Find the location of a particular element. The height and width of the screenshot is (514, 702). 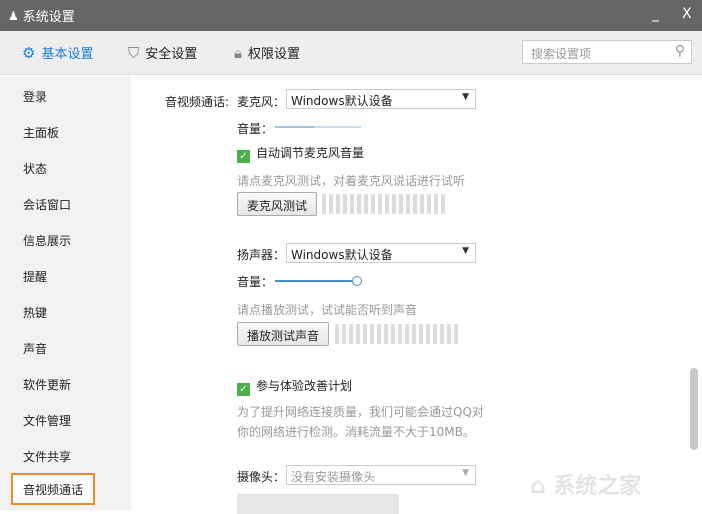

improve-desc-line2: 你的网络进行检测。消耗流量不大于10MB。 is located at coordinates (356, 432).